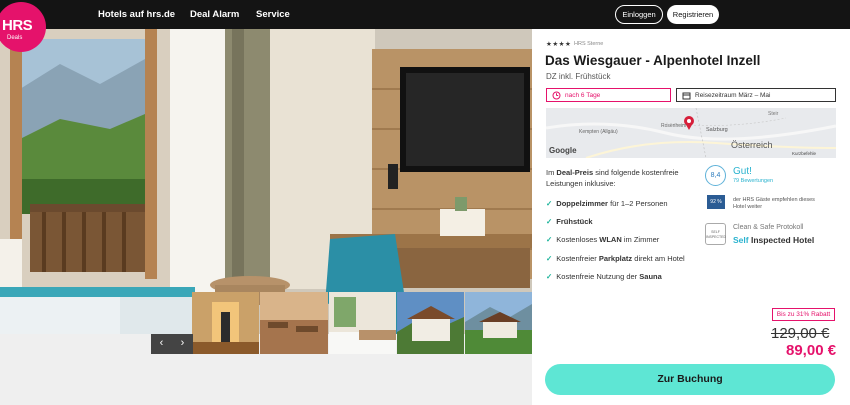 The width and height of the screenshot is (850, 405). What do you see at coordinates (639, 14) in the screenshot?
I see `login-button: Einloggen` at bounding box center [639, 14].